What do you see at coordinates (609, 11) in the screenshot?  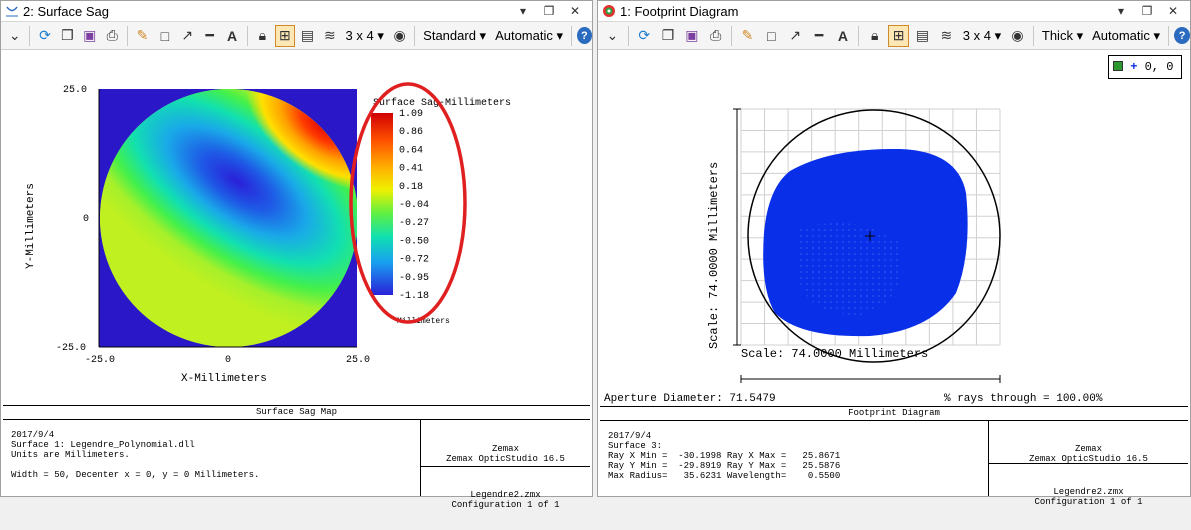 I see `footprint-icon` at bounding box center [609, 11].